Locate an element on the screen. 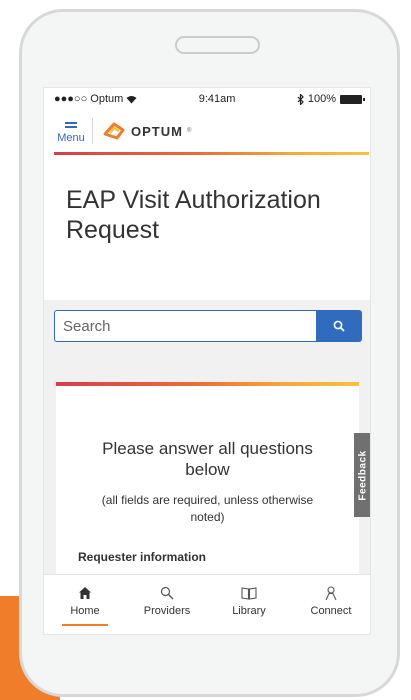 This screenshot has width=411, height=700. optum-wordmark: OPTUM is located at coordinates (157, 131).